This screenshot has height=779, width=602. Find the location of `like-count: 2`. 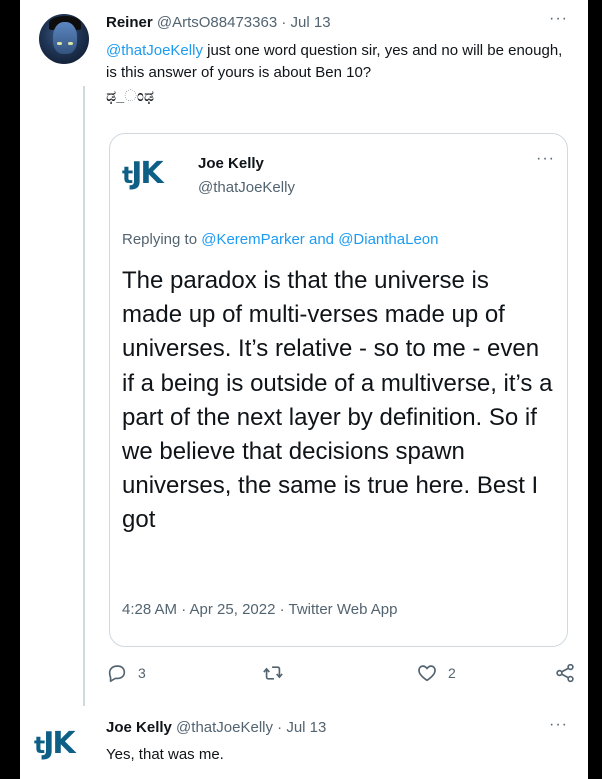

like-count: 2 is located at coordinates (452, 673).